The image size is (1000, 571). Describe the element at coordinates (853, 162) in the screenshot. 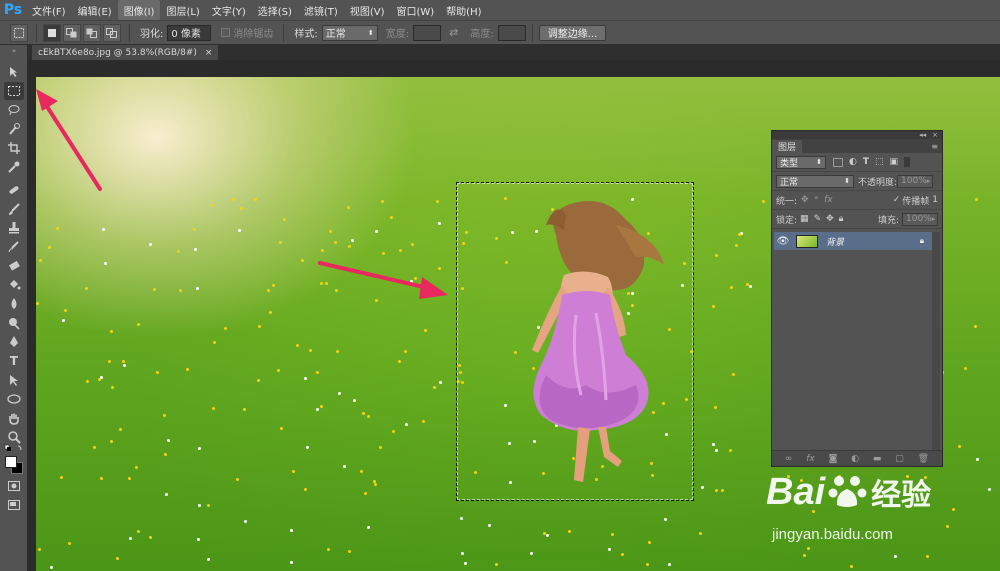

I see `filter-adjustment-icon: ◐` at that location.